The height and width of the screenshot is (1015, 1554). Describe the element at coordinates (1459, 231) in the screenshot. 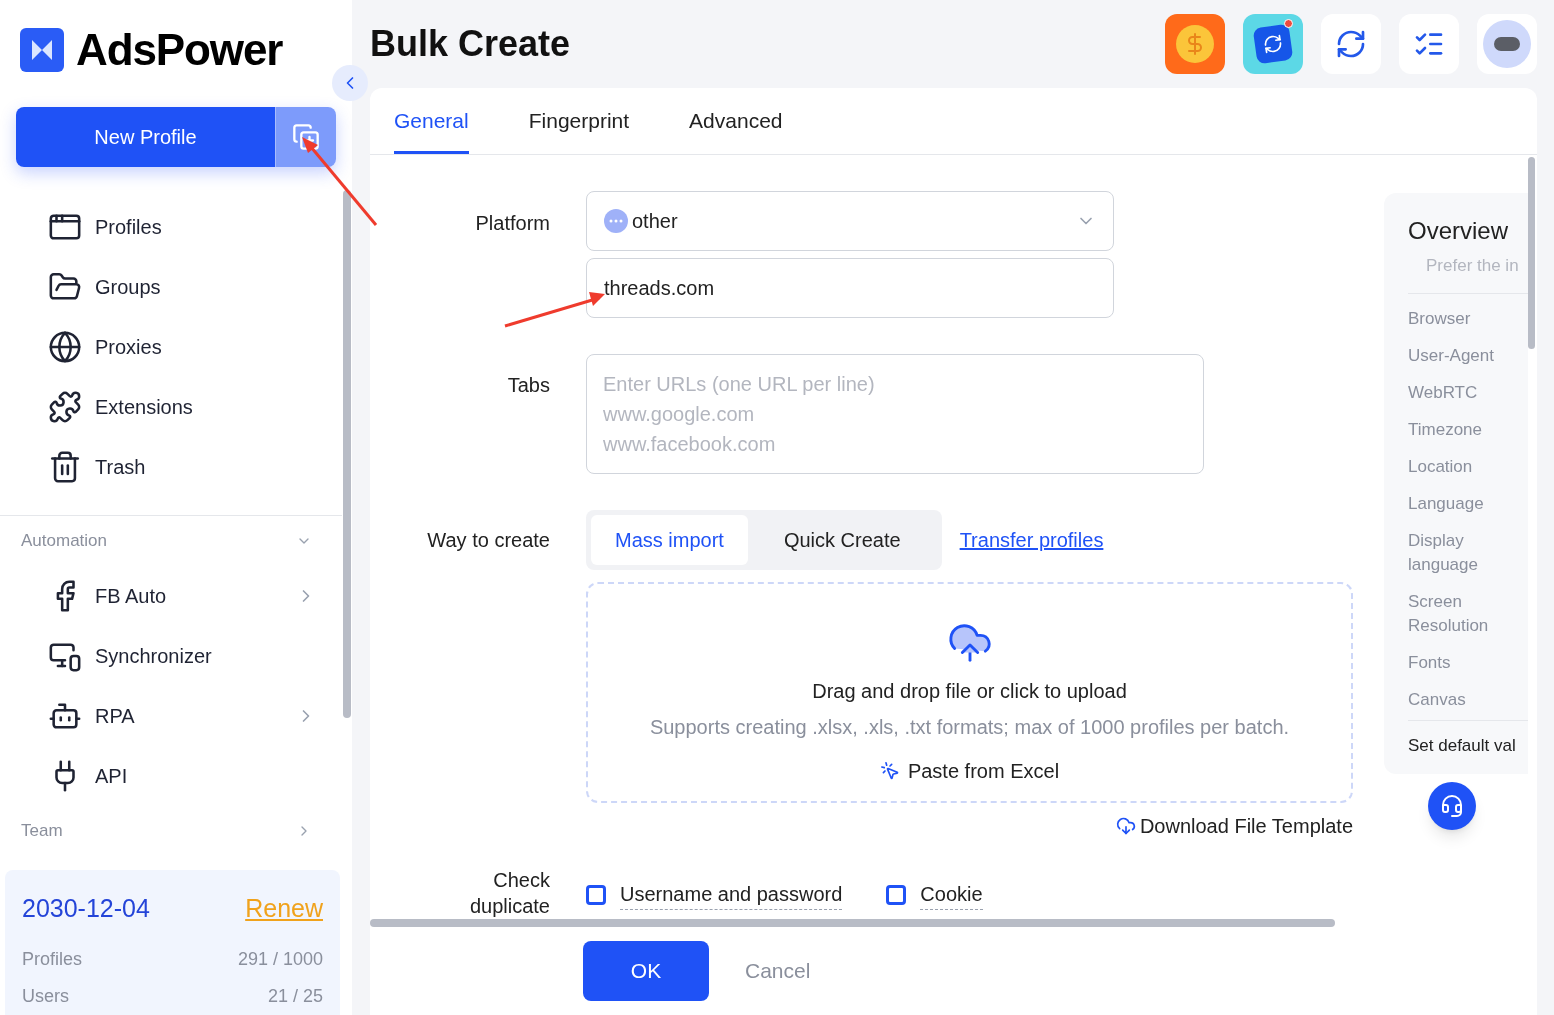

I see `overview-title: Overview` at that location.